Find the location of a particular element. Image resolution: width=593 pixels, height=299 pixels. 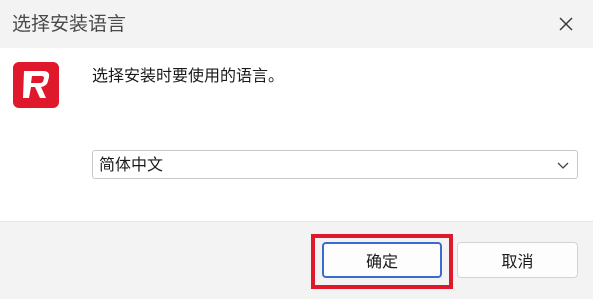

close-icon is located at coordinates (566, 24).